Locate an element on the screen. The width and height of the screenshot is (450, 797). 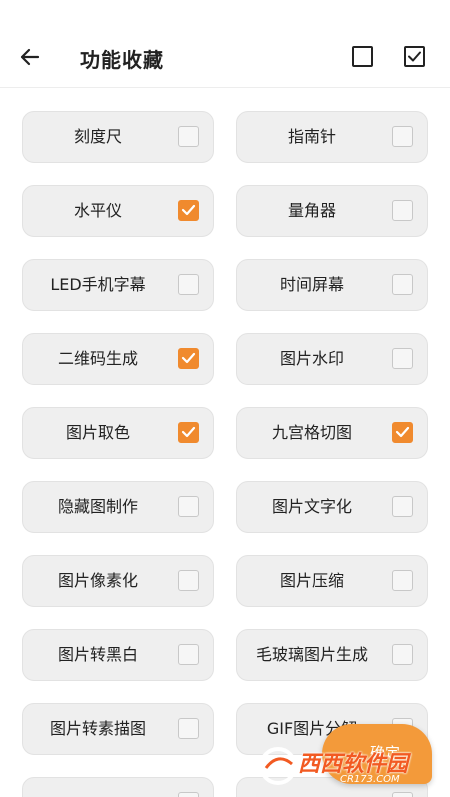
feature-item-label: LED手机字幕 is located at coordinates (98, 284).